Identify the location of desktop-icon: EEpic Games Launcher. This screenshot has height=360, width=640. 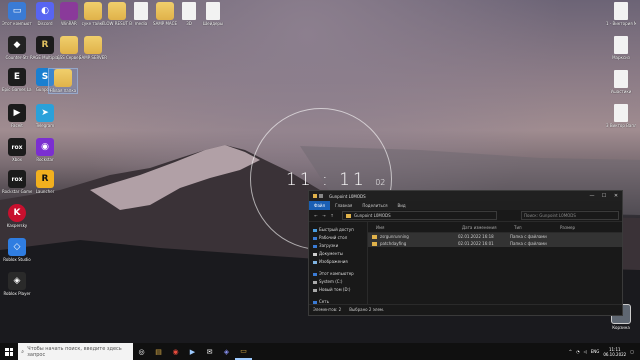
(17, 80).